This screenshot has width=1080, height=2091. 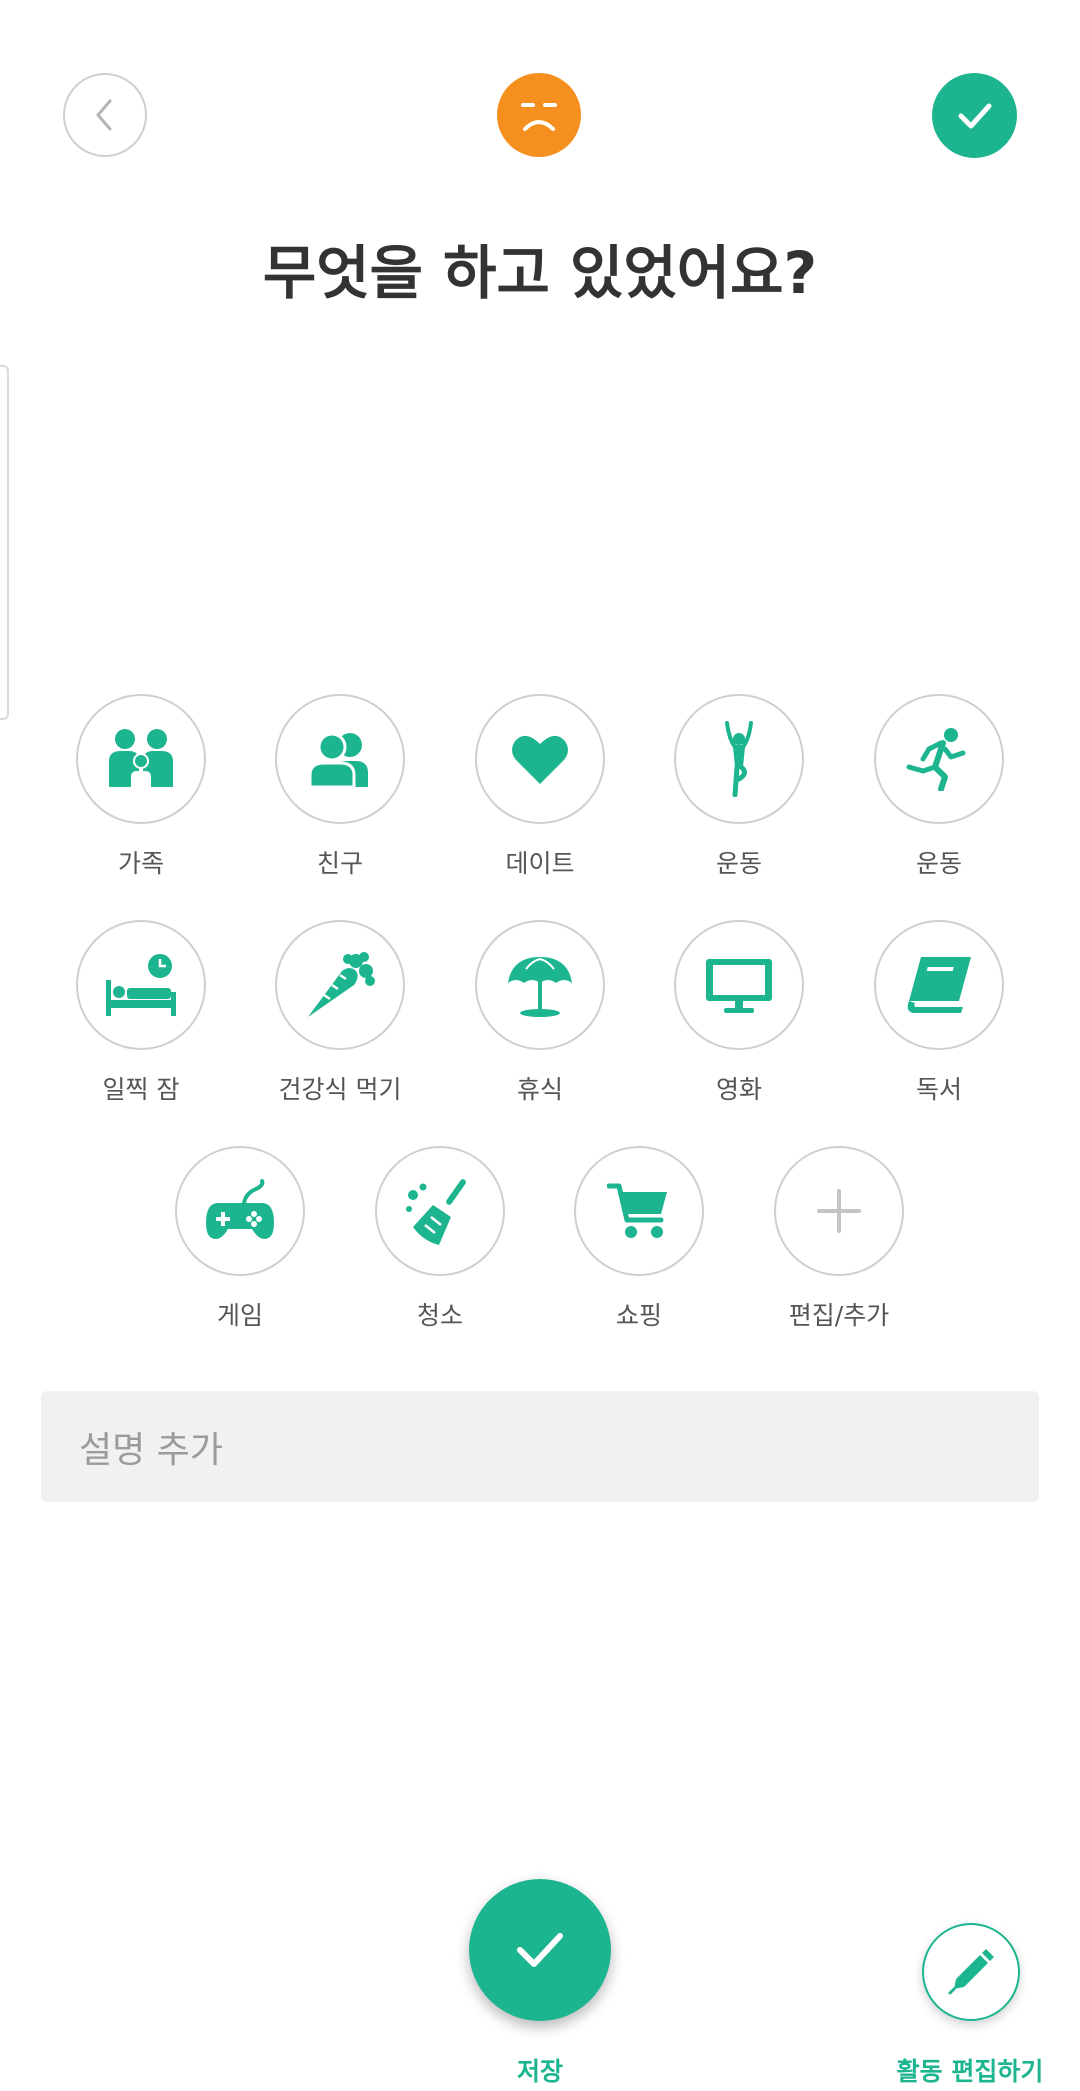 I want to click on page-title: 무엇을 하고 있었어요?, so click(x=540, y=273).